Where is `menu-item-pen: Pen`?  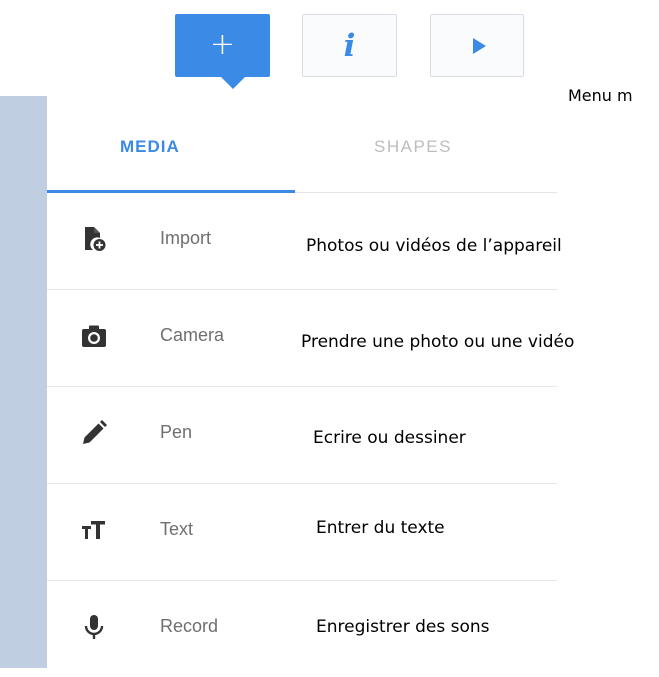
menu-item-pen: Pen is located at coordinates (302, 435).